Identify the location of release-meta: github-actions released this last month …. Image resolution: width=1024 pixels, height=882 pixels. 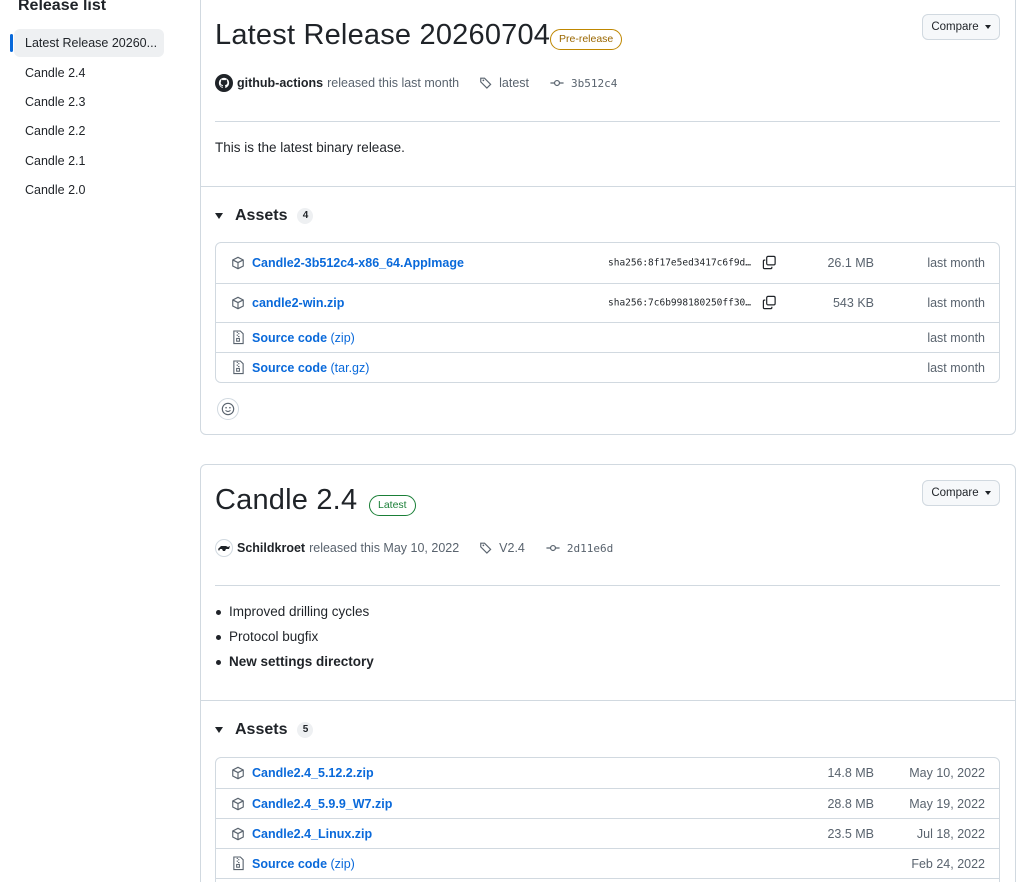
(416, 83).